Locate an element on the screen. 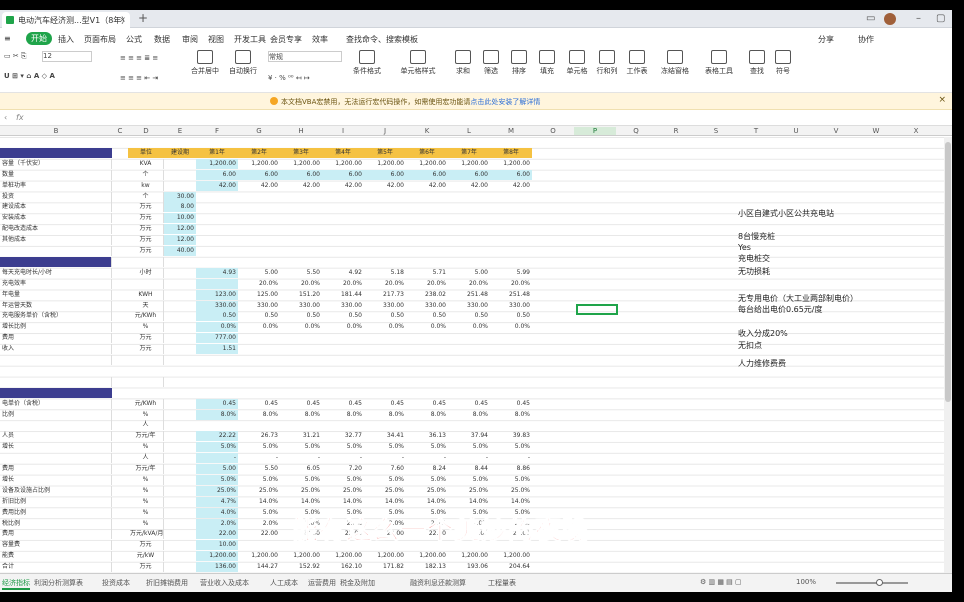 The image size is (964, 602). column-header-x: X is located at coordinates (916, 131).